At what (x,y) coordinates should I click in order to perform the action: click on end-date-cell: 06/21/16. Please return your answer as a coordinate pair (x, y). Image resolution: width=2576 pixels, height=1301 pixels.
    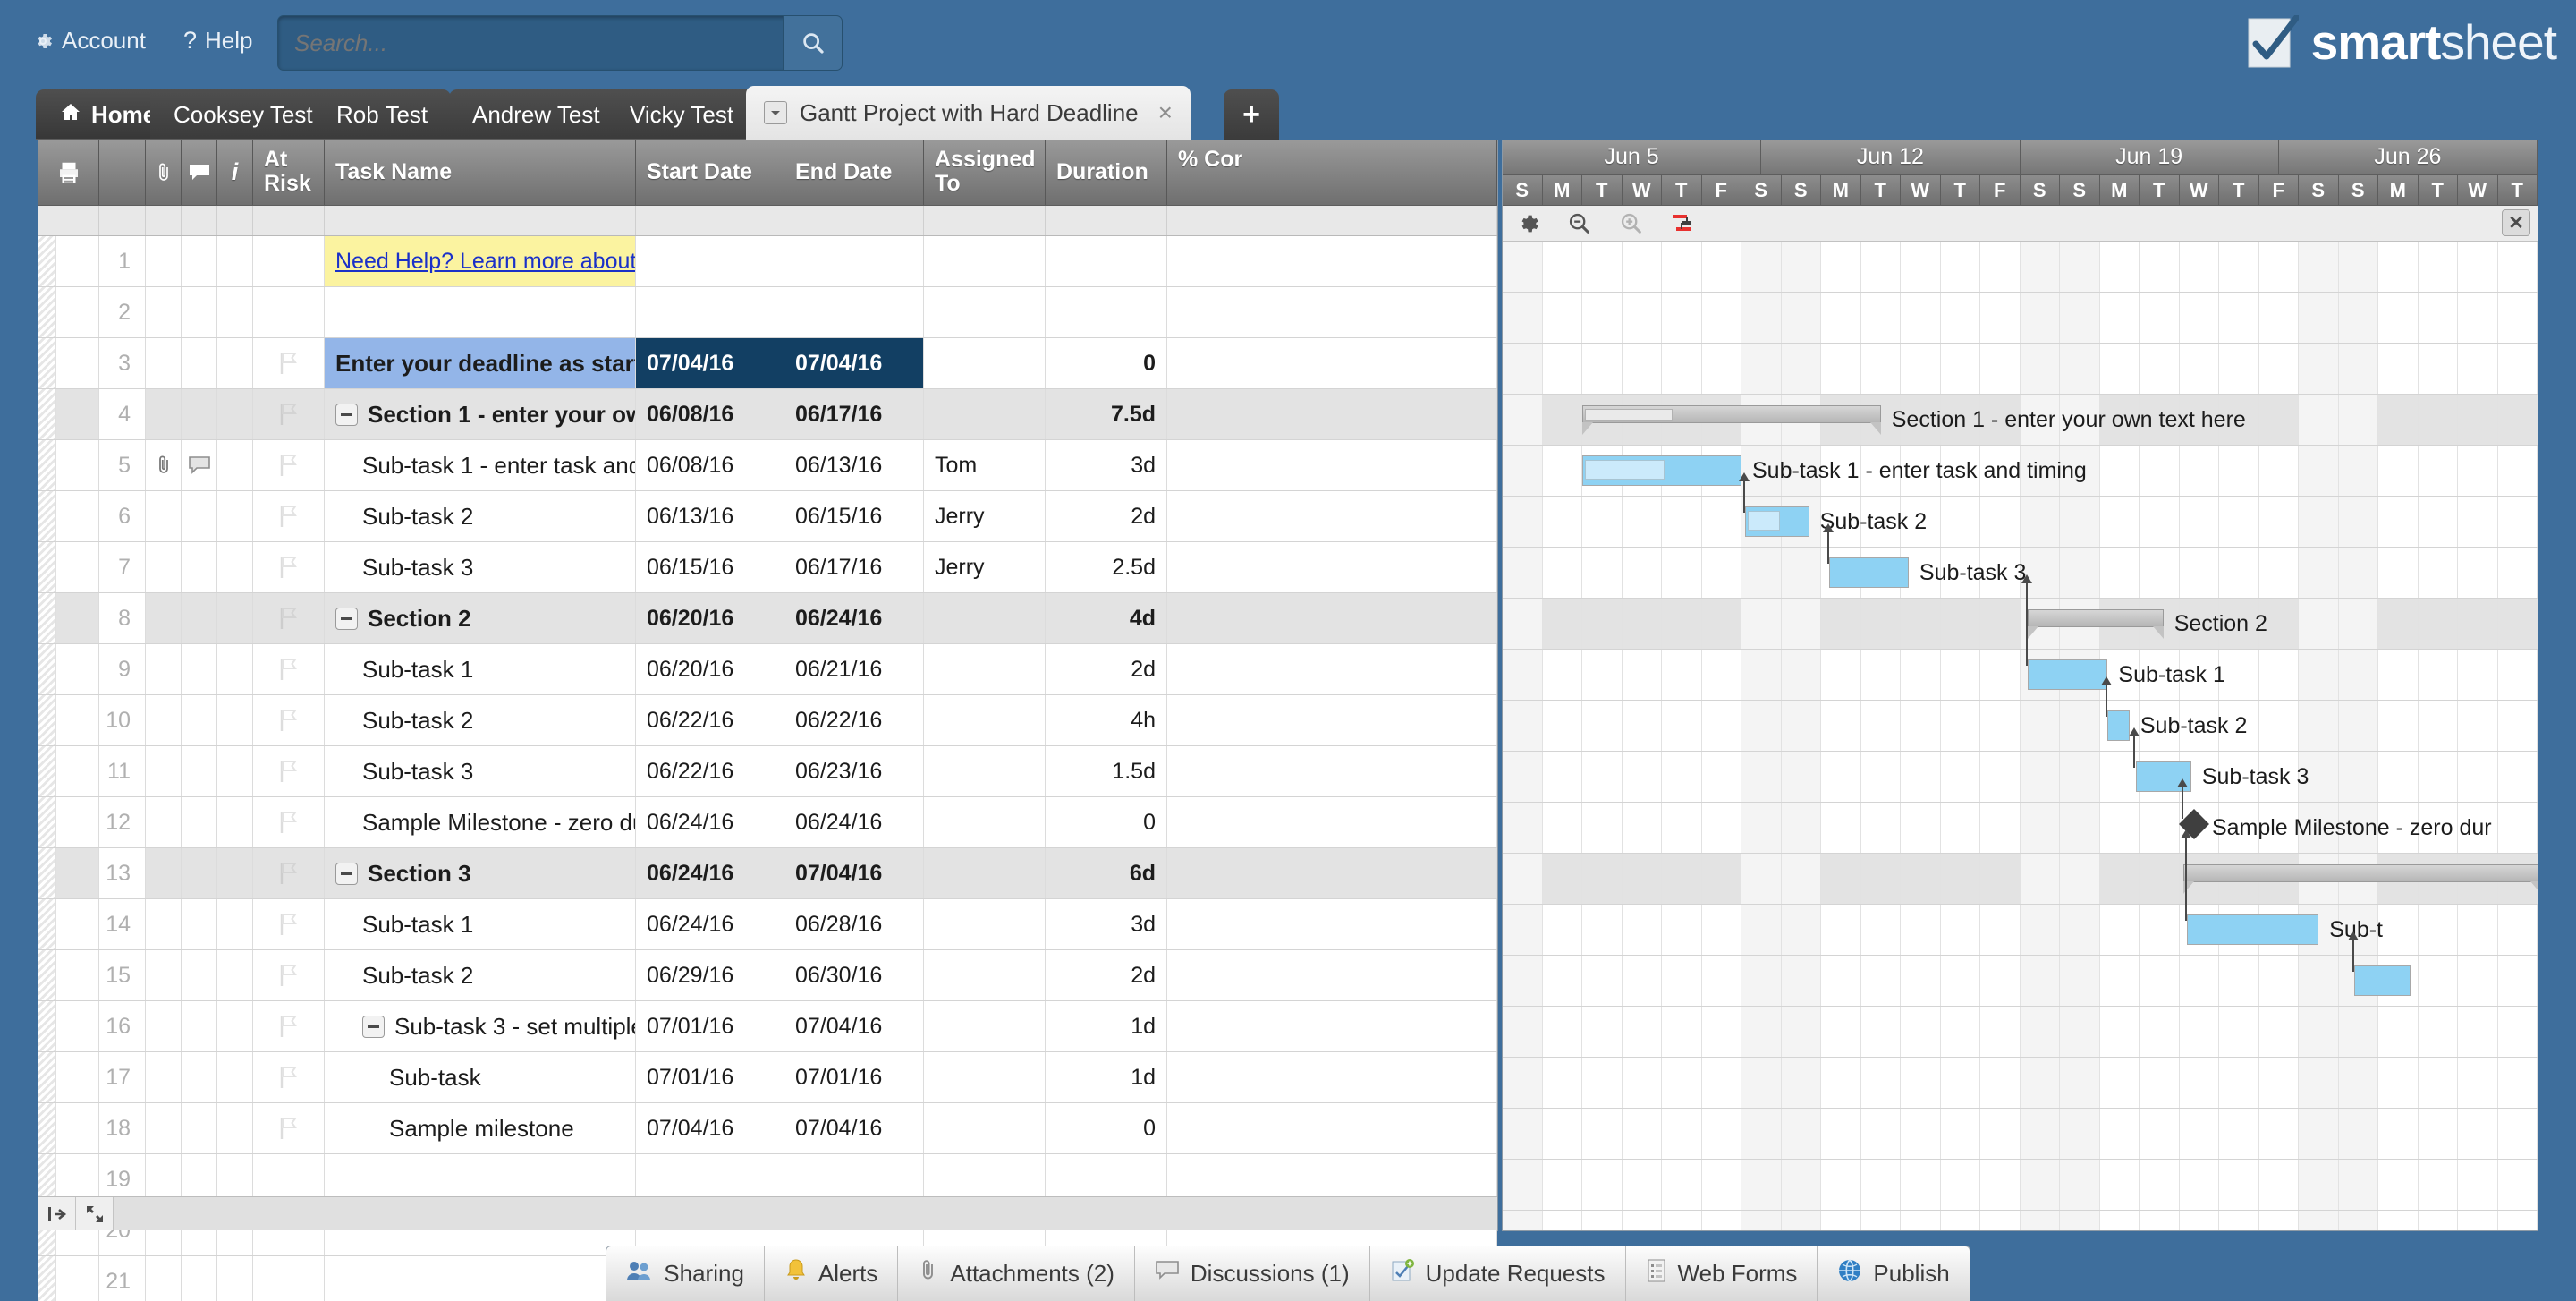
    Looking at the image, I should click on (854, 669).